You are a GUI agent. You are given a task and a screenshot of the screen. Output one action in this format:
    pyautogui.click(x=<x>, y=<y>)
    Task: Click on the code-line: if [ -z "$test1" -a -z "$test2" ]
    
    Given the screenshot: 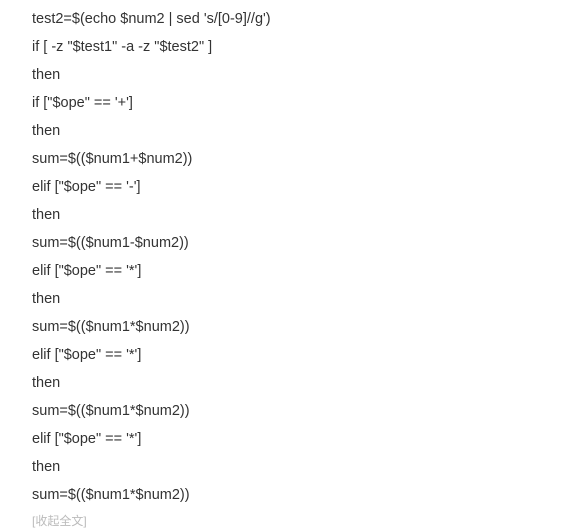 What is the action you would take?
    pyautogui.click(x=122, y=47)
    